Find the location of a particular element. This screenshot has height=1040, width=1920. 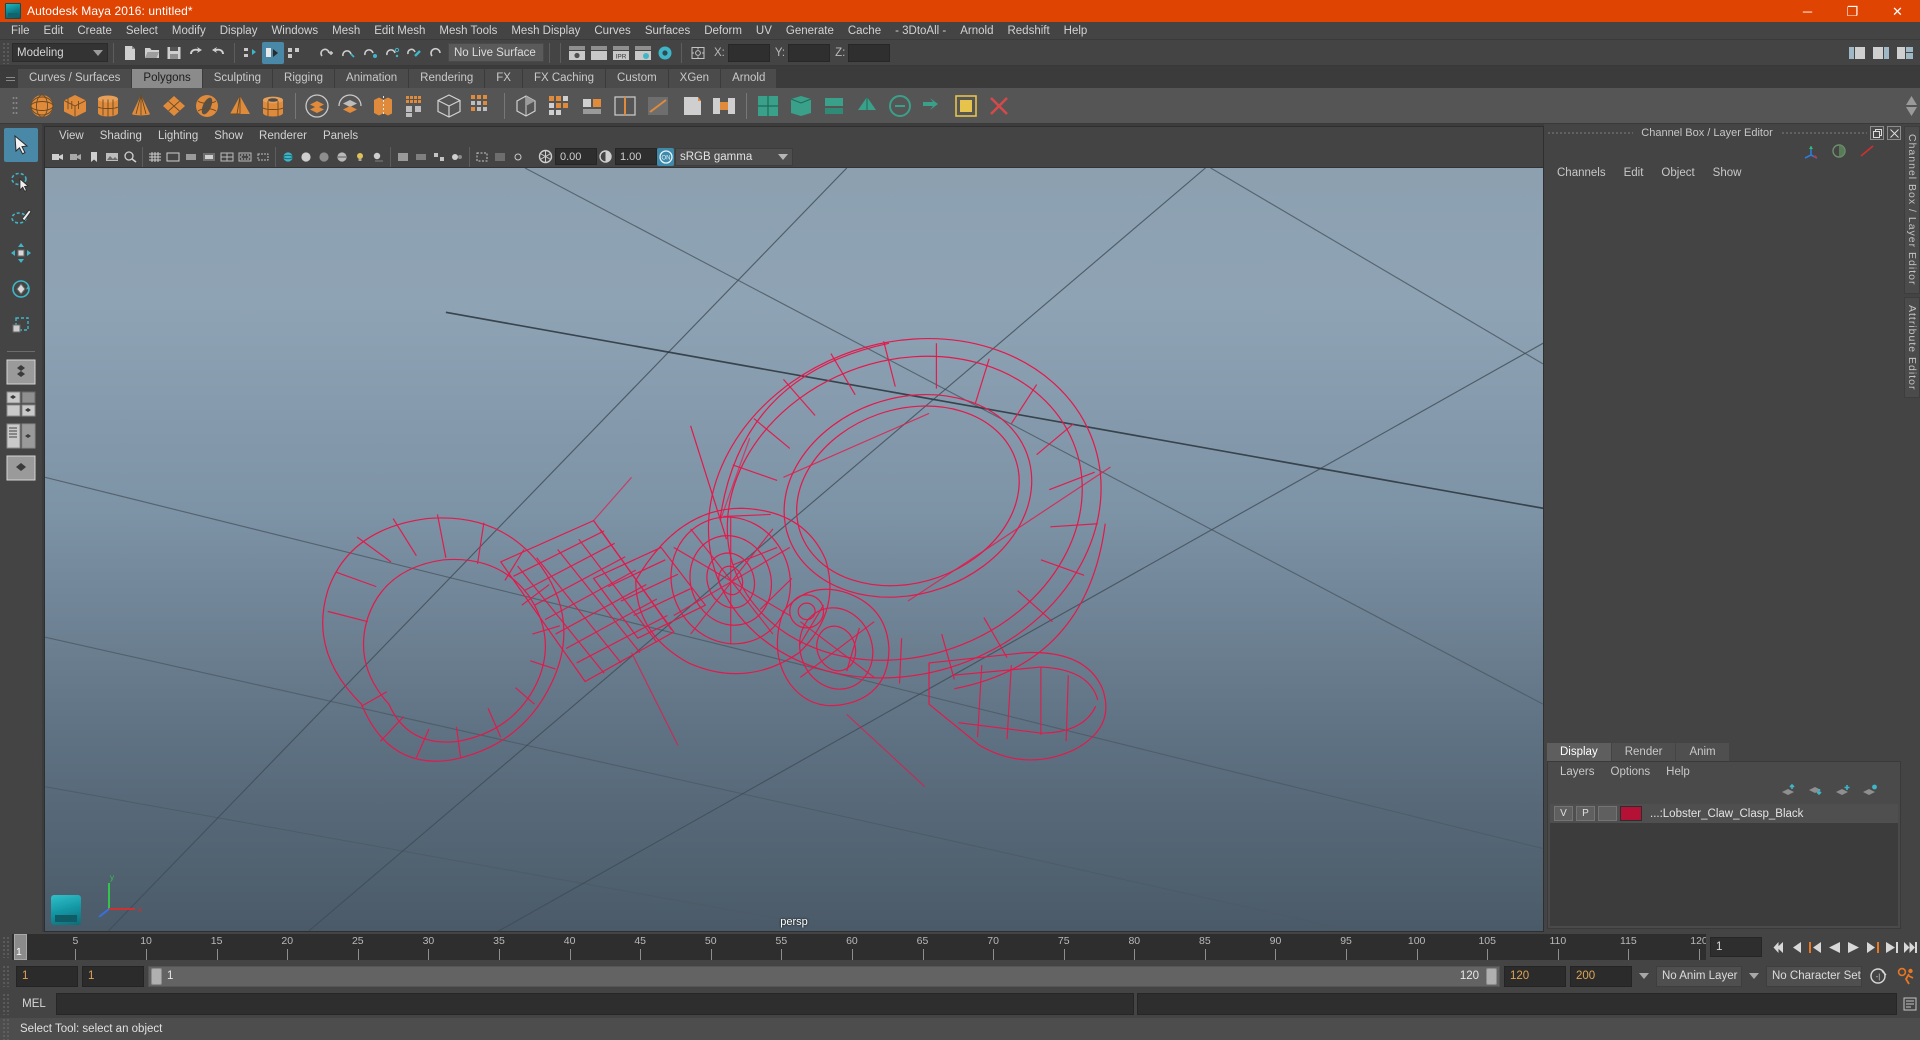

menu-file: File is located at coordinates (20, 31).